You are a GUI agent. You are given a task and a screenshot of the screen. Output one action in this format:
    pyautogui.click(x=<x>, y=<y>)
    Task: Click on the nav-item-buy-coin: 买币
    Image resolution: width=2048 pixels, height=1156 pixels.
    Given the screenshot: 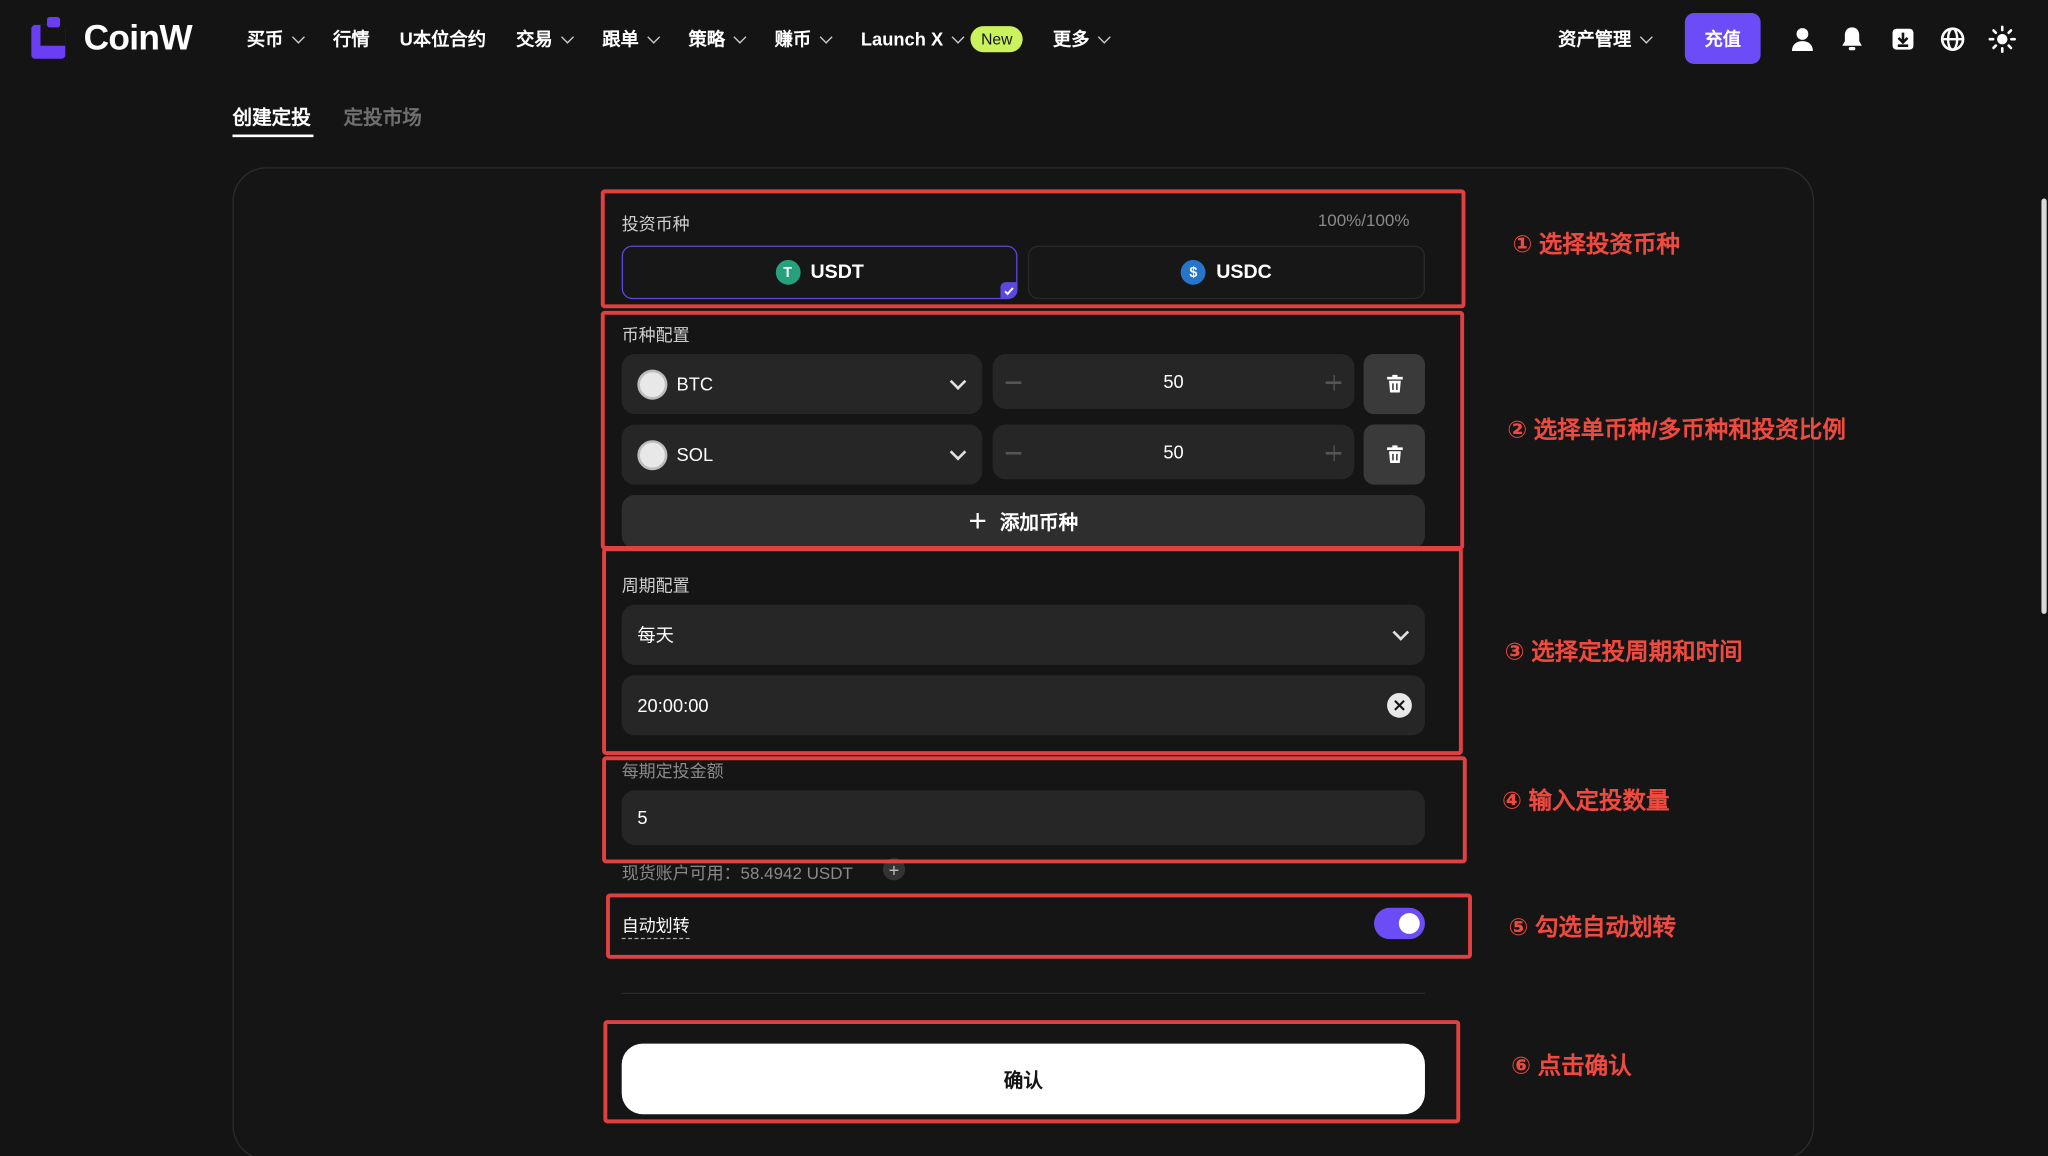 What is the action you would take?
    pyautogui.click(x=275, y=39)
    